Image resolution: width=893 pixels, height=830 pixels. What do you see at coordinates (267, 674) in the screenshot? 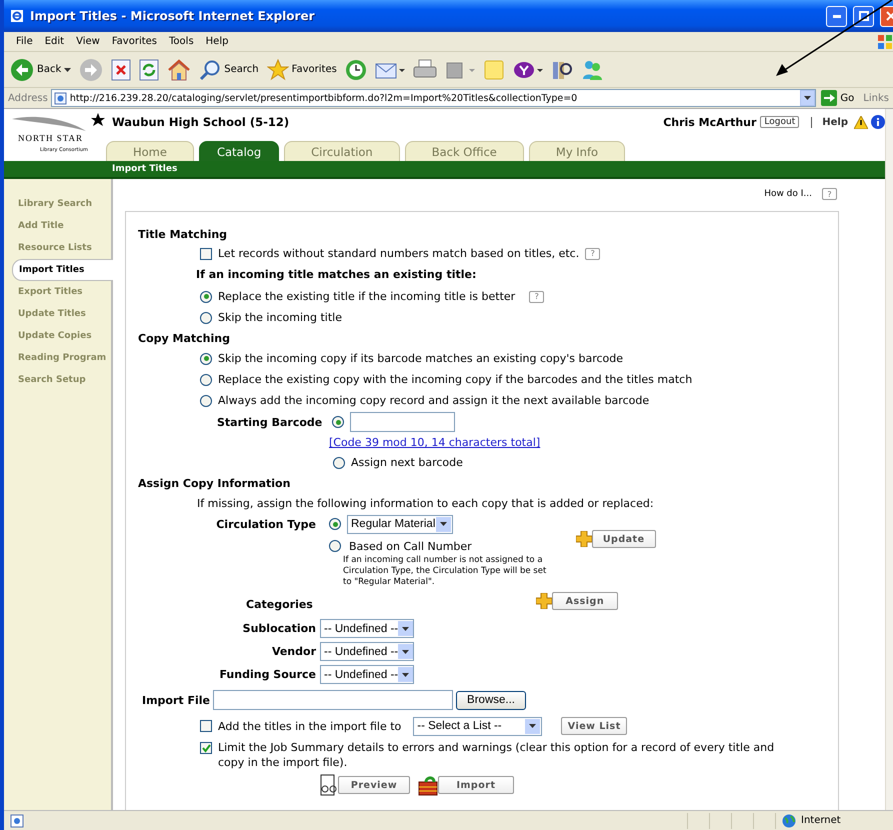
I see `field-label: Funding Source` at bounding box center [267, 674].